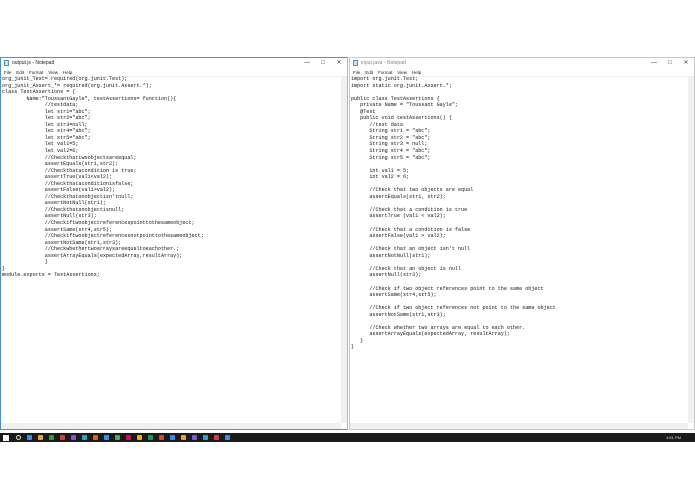 The image size is (695, 494). I want to click on search-icon, so click(18, 437).